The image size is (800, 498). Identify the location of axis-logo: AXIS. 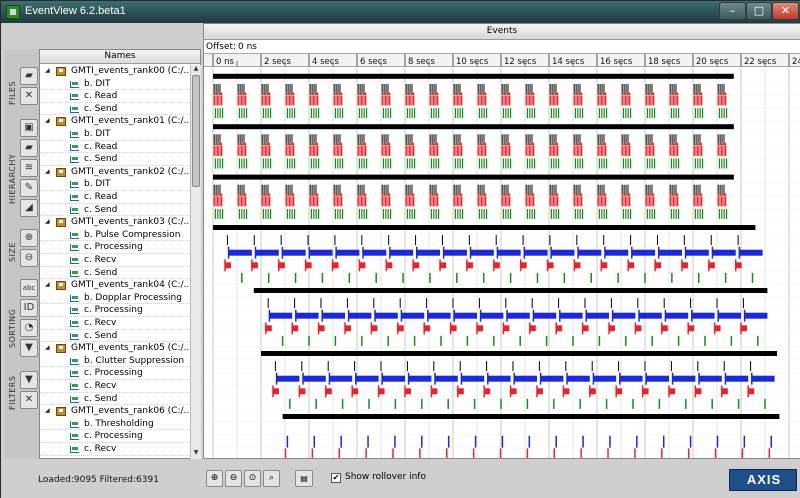
(763, 480).